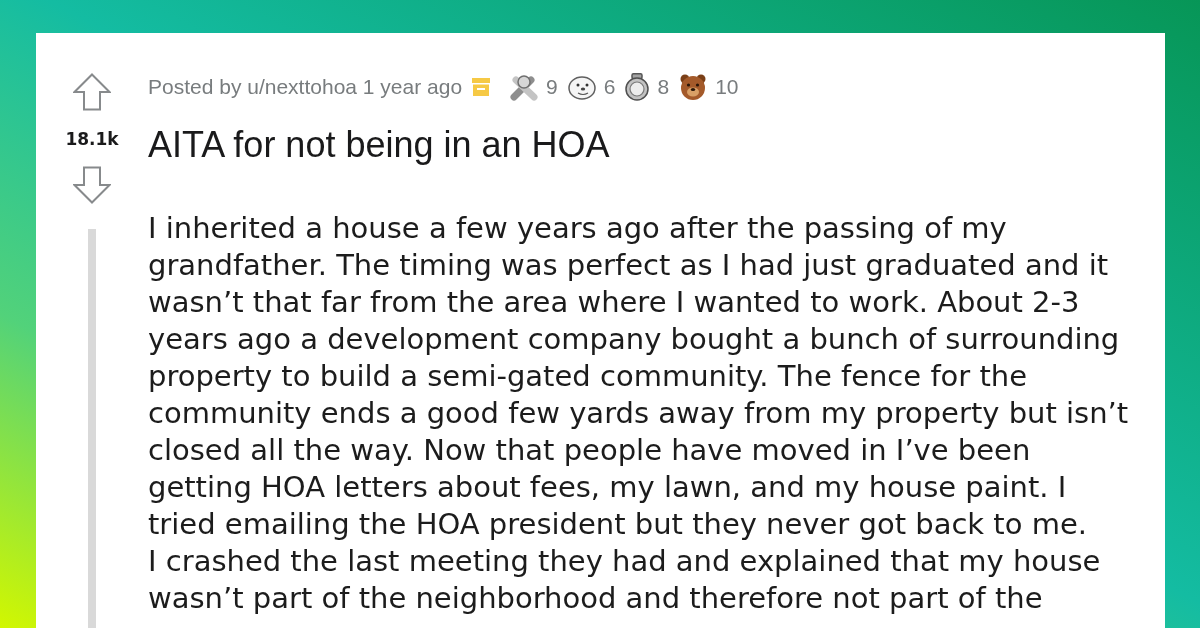 This screenshot has height=628, width=1200. I want to click on post-byline: Posted by u/nexttohoa 1 year ago, so click(305, 87).